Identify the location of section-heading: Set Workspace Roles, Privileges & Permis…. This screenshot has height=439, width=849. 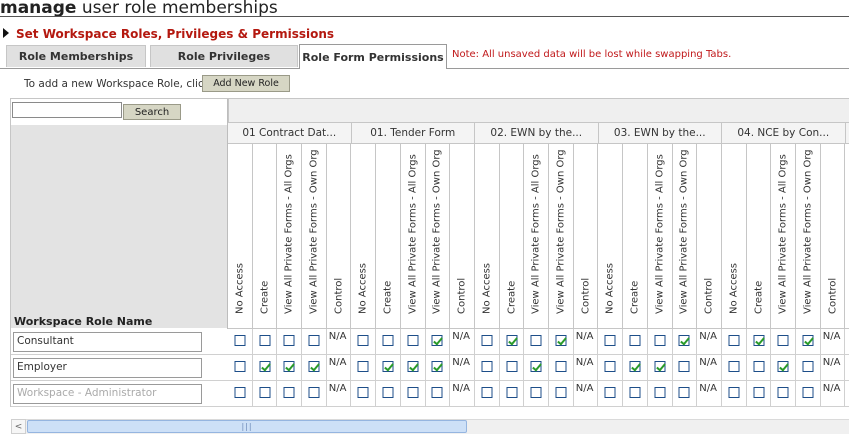
(168, 34).